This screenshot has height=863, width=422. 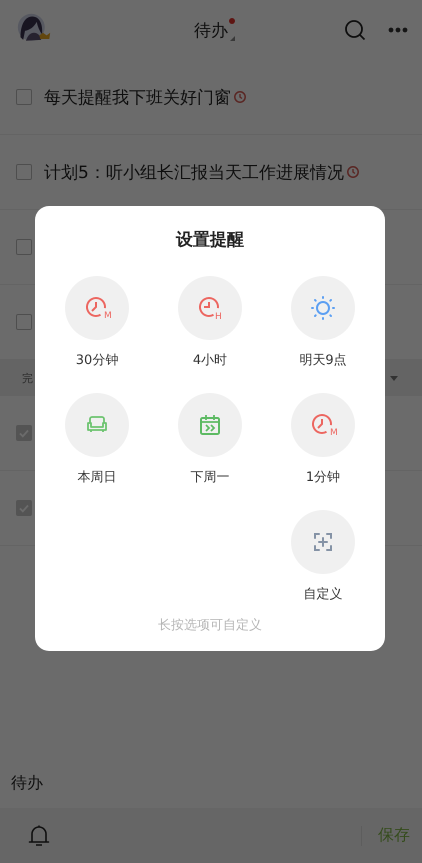 I want to click on caret-icon, so click(x=394, y=378).